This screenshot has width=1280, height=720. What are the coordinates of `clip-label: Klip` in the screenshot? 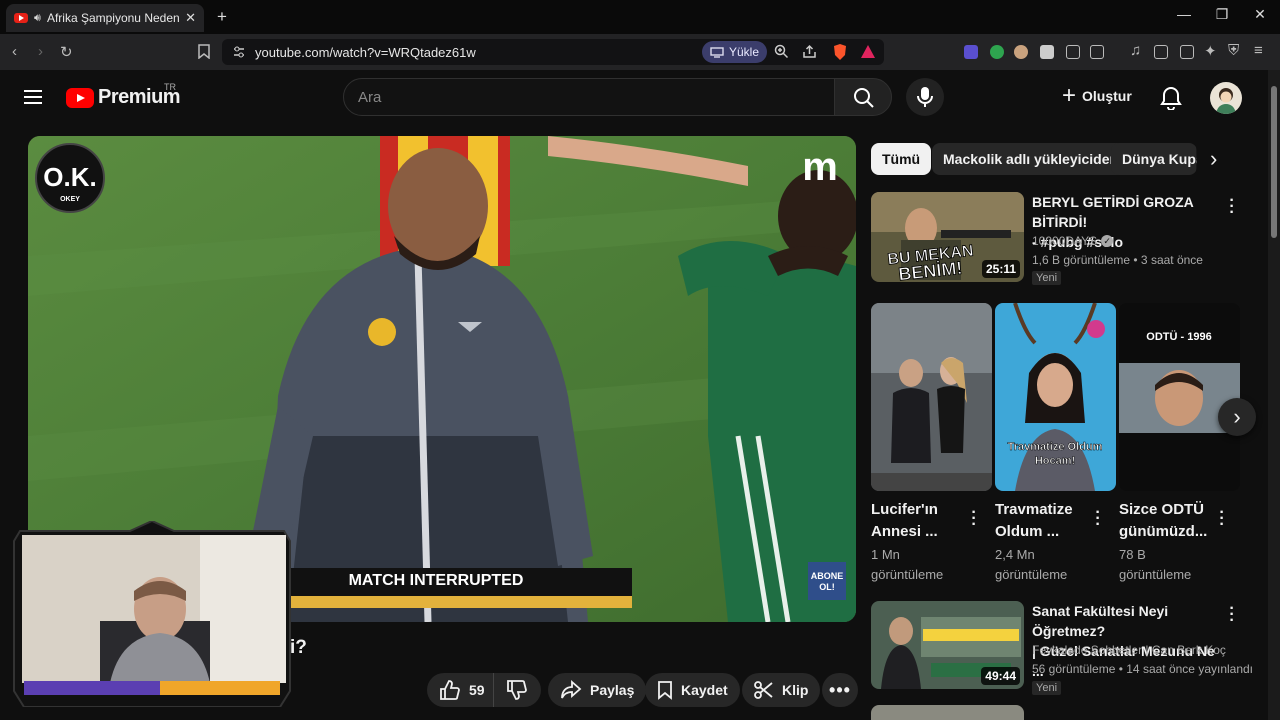 It's located at (795, 690).